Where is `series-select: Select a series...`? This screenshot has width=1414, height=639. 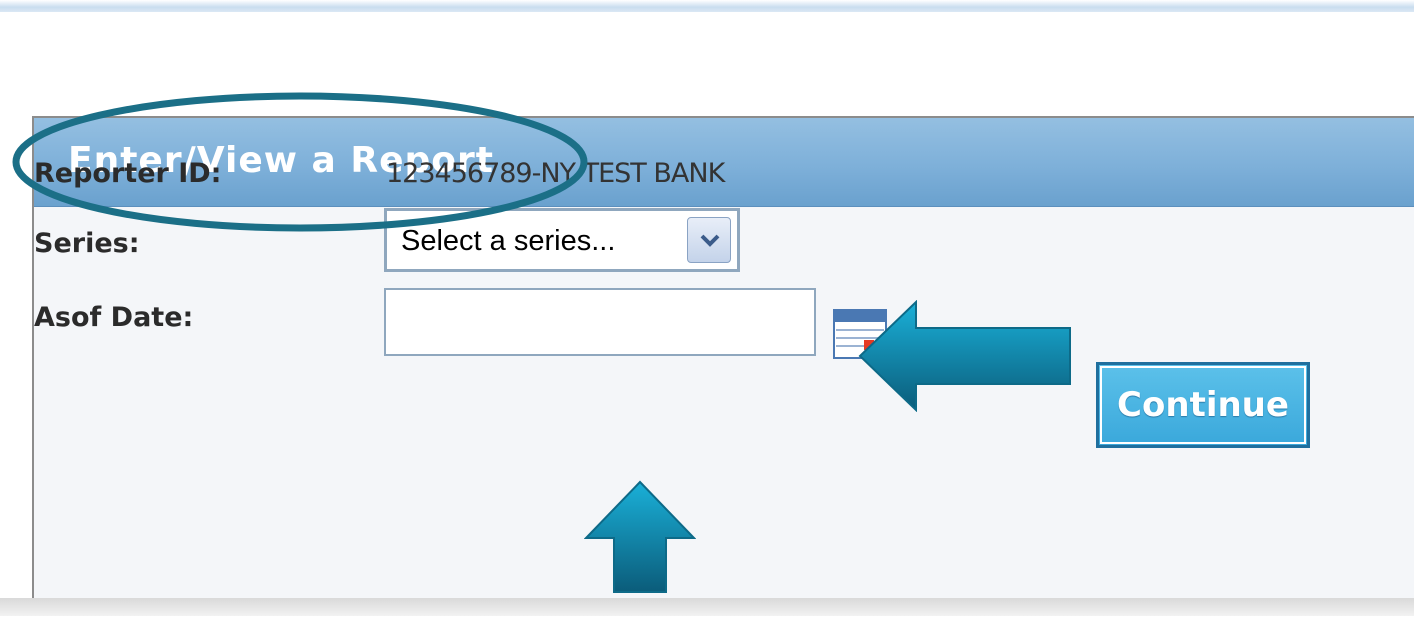
series-select: Select a series... is located at coordinates (562, 240).